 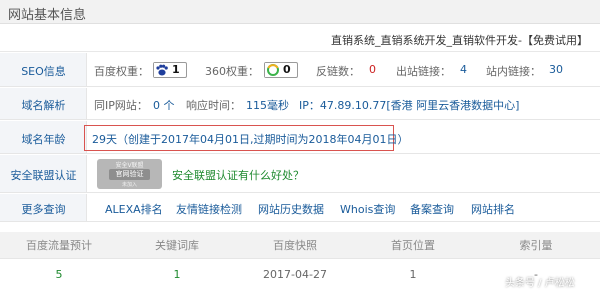 What do you see at coordinates (432, 209) in the screenshot?
I see `link-icp-record: 备案查询` at bounding box center [432, 209].